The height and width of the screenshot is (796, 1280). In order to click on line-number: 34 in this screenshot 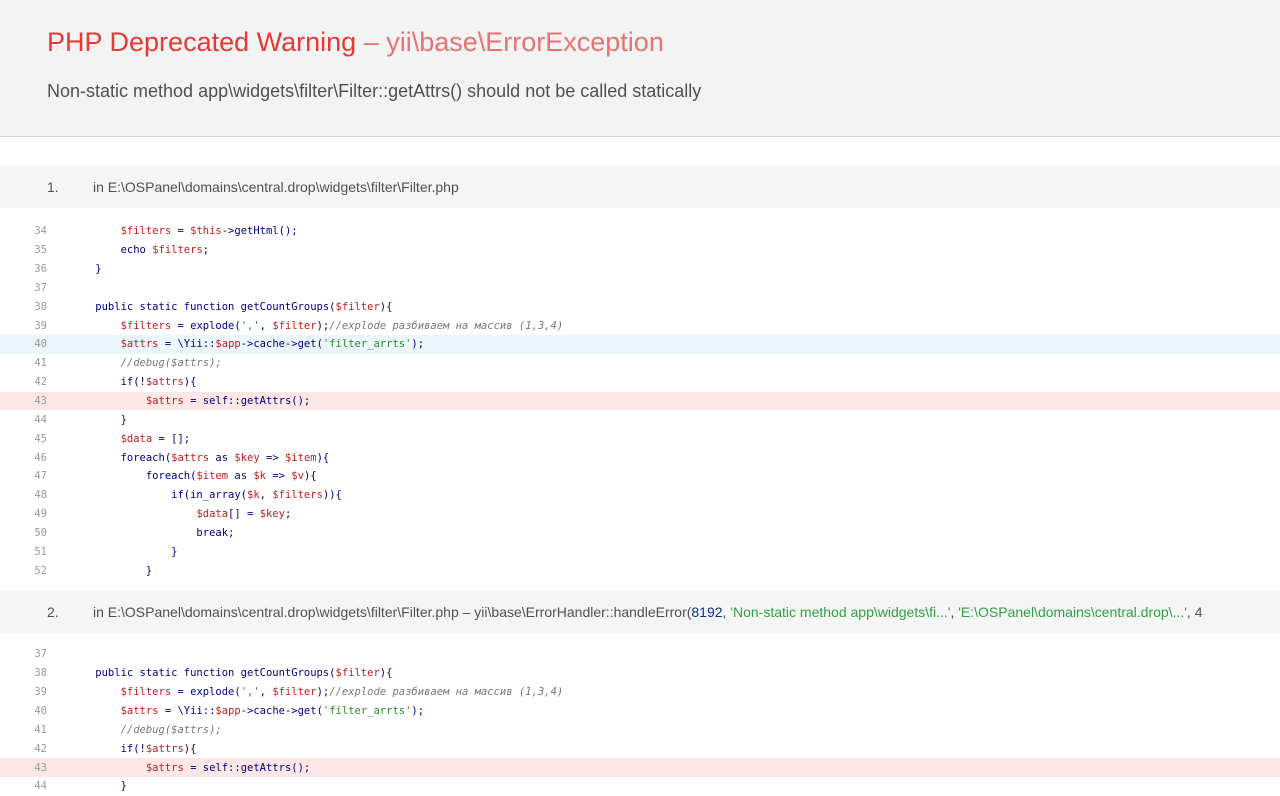, I will do `click(40, 231)`.